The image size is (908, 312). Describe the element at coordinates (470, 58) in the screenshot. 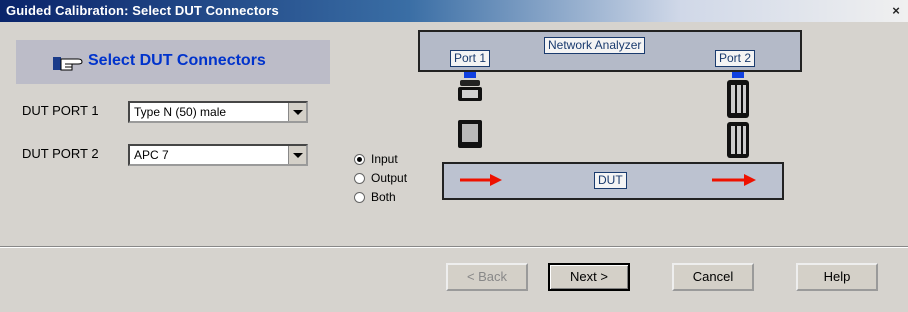

I see `port-1-label: Port 1` at that location.